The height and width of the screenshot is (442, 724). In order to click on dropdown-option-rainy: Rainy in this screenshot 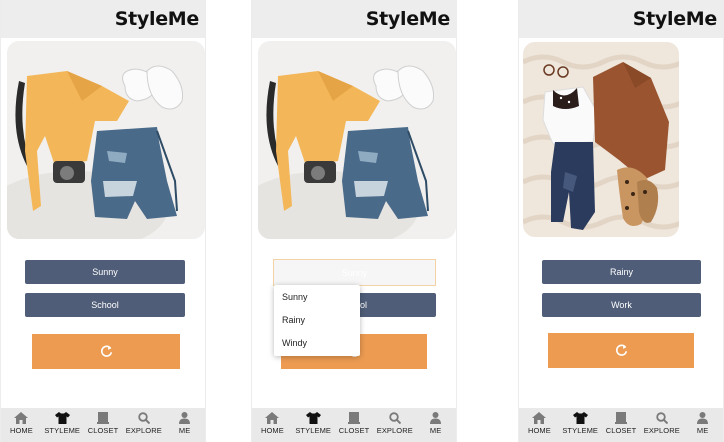, I will do `click(293, 320)`.